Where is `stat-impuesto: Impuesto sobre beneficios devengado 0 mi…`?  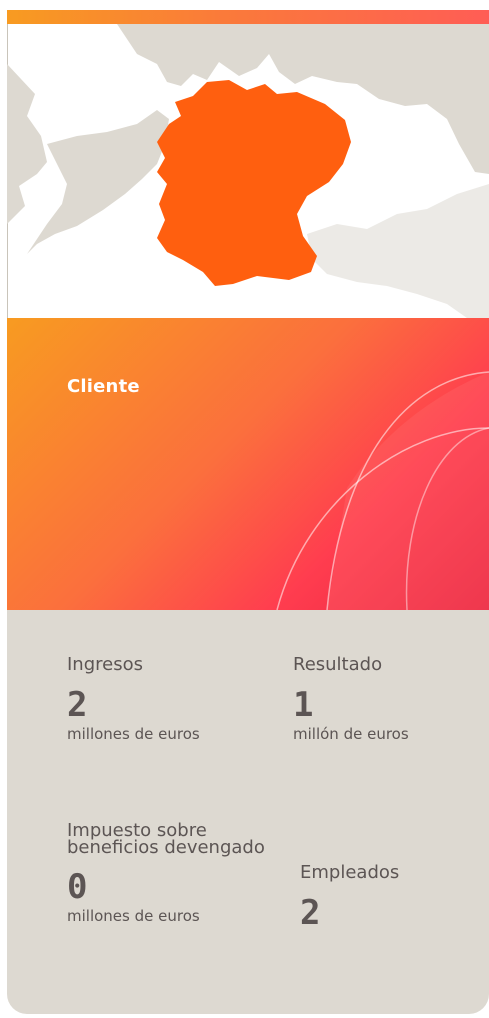 stat-impuesto: Impuesto sobre beneficios devengado 0 mi… is located at coordinates (167, 872).